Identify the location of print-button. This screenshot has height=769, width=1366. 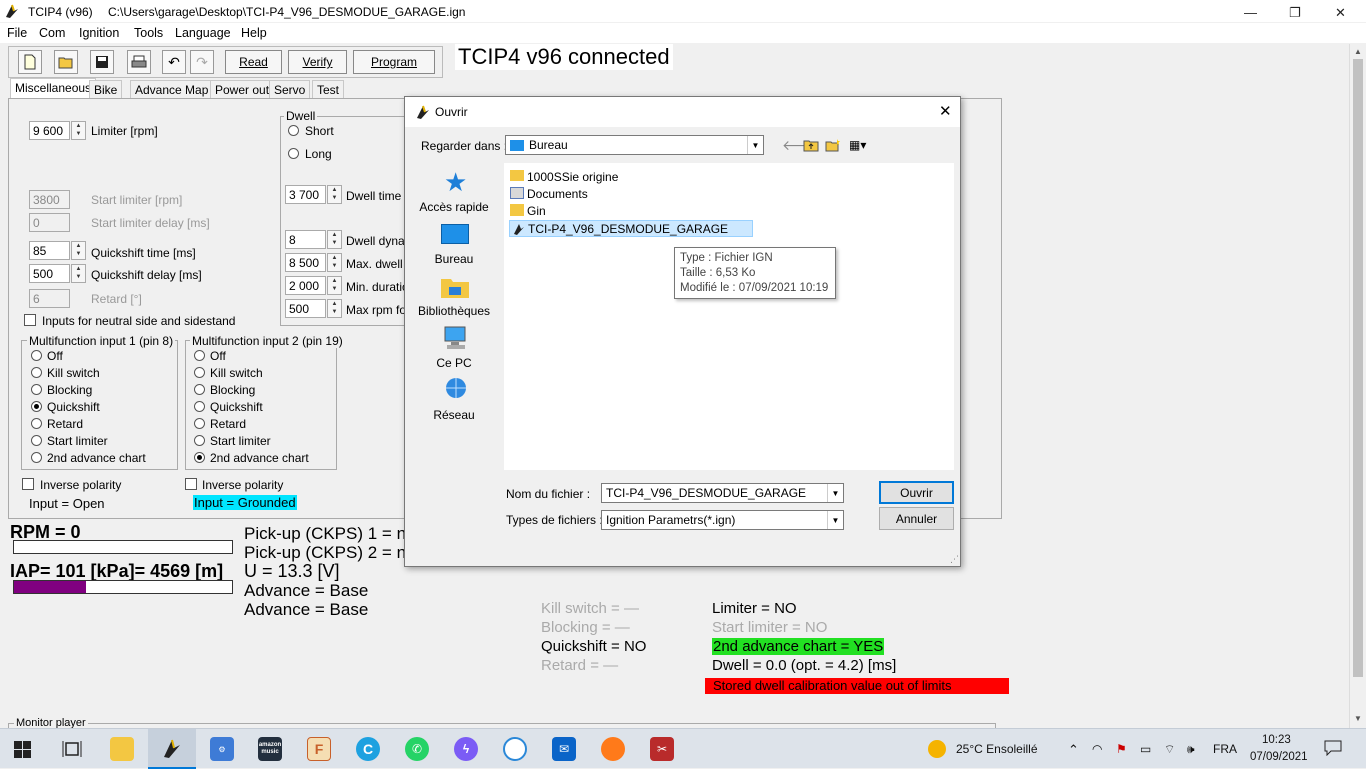
(139, 62).